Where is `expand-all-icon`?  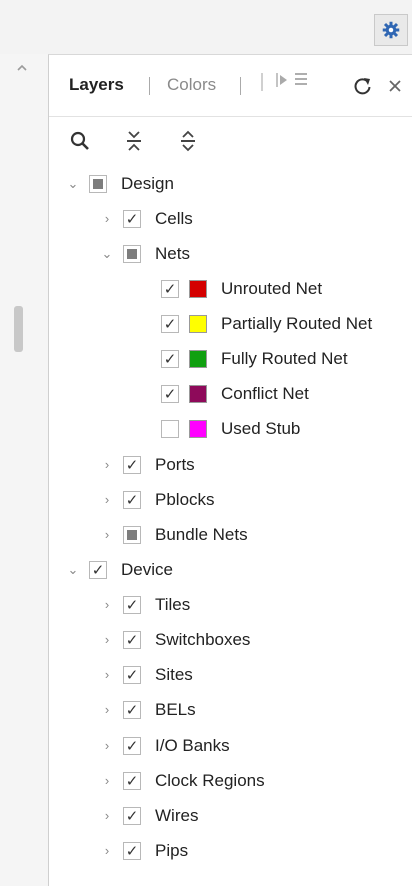 expand-all-icon is located at coordinates (188, 141).